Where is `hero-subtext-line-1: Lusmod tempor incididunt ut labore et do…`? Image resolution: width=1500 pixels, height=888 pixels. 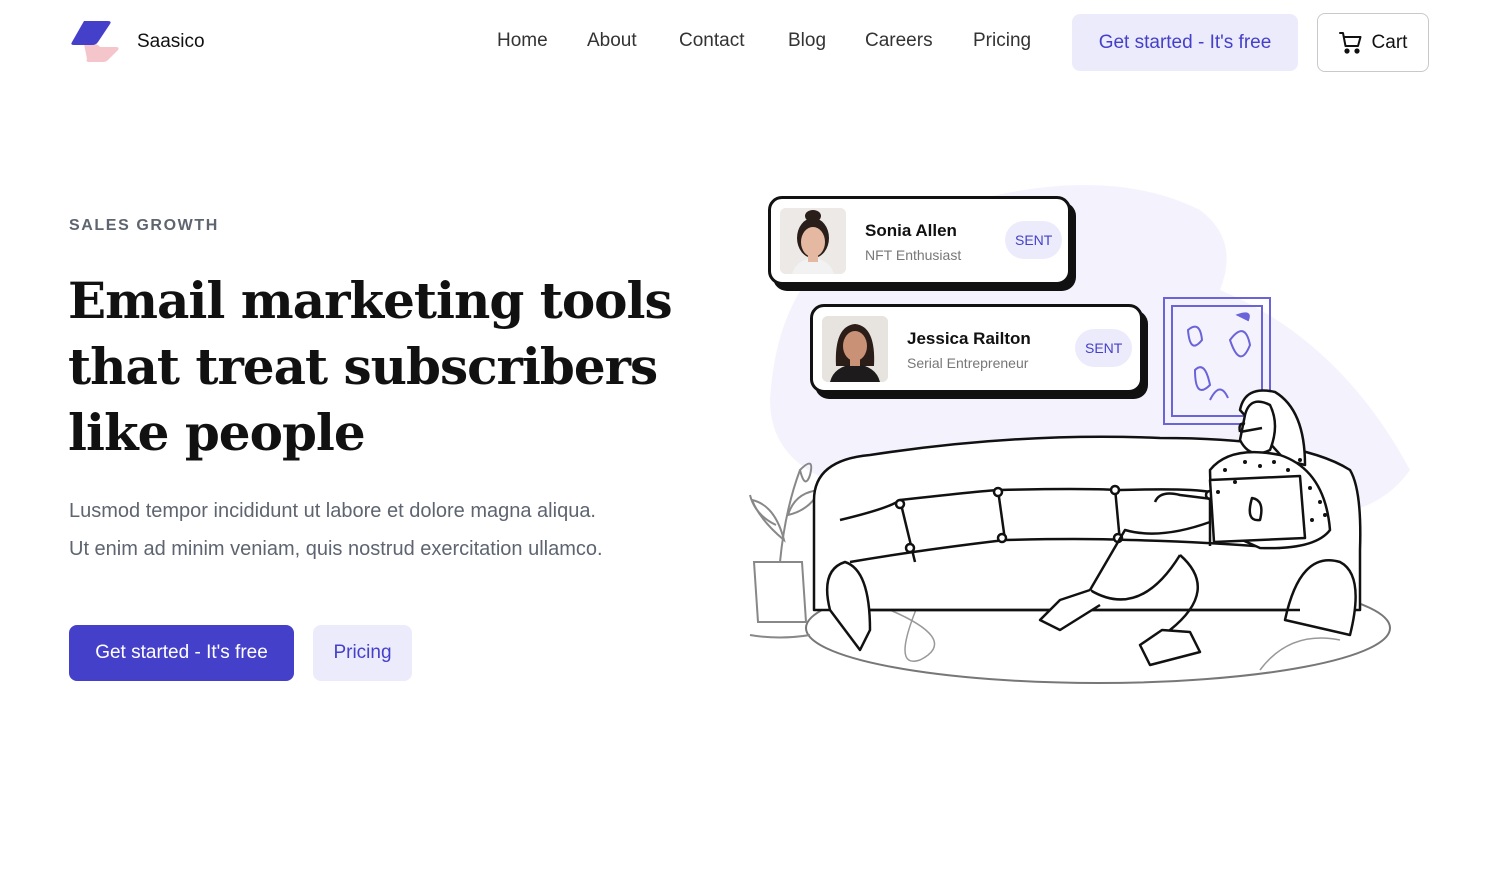
hero-subtext-line-1: Lusmod tempor incididunt ut labore et do… is located at coordinates (332, 511).